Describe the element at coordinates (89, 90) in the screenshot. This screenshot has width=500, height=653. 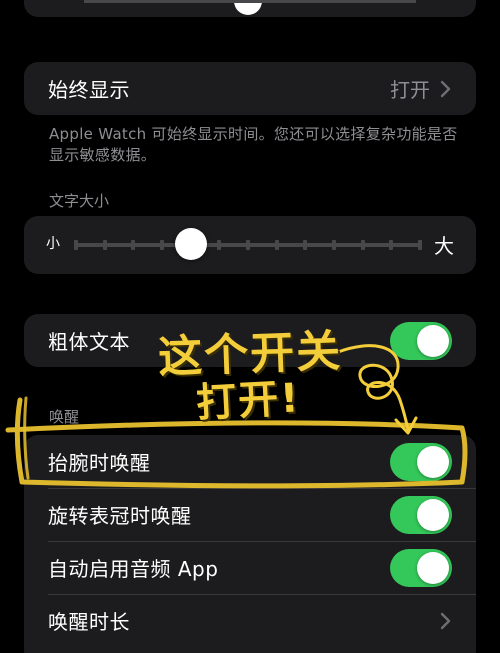
I see `always-on-label: 始终显示` at that location.